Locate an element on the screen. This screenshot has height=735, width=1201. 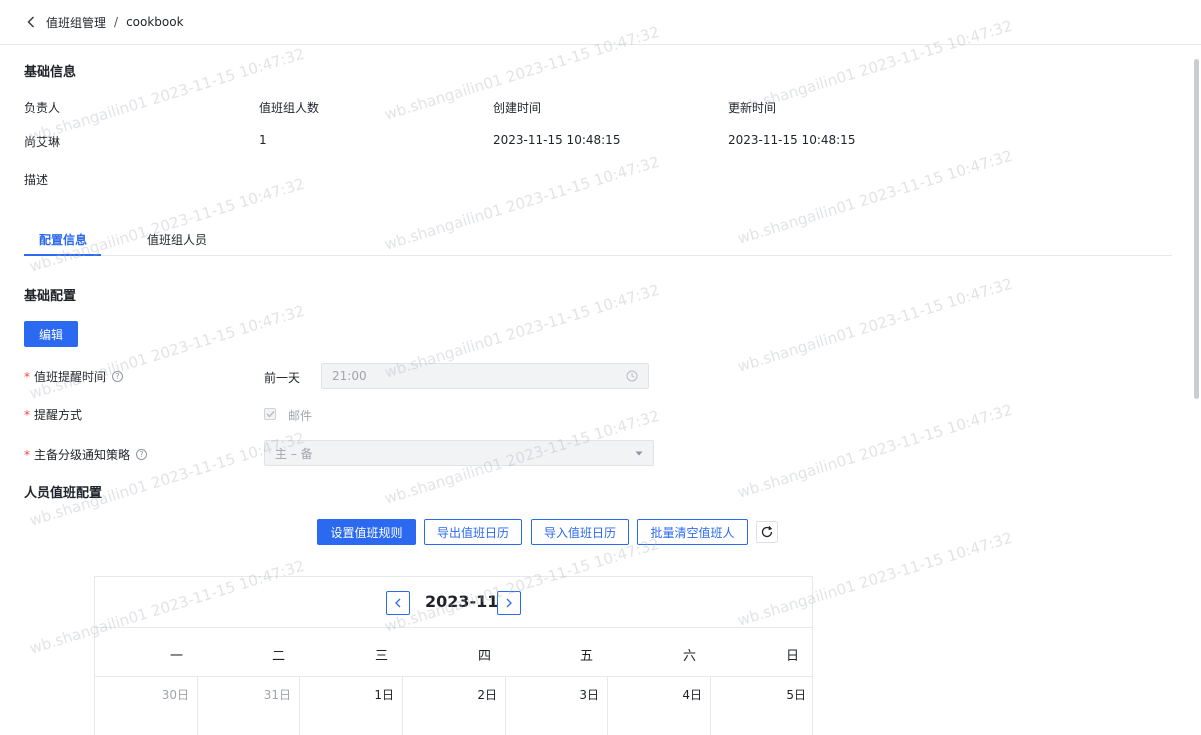
calendar-day-cell: 5日 is located at coordinates (761, 706).